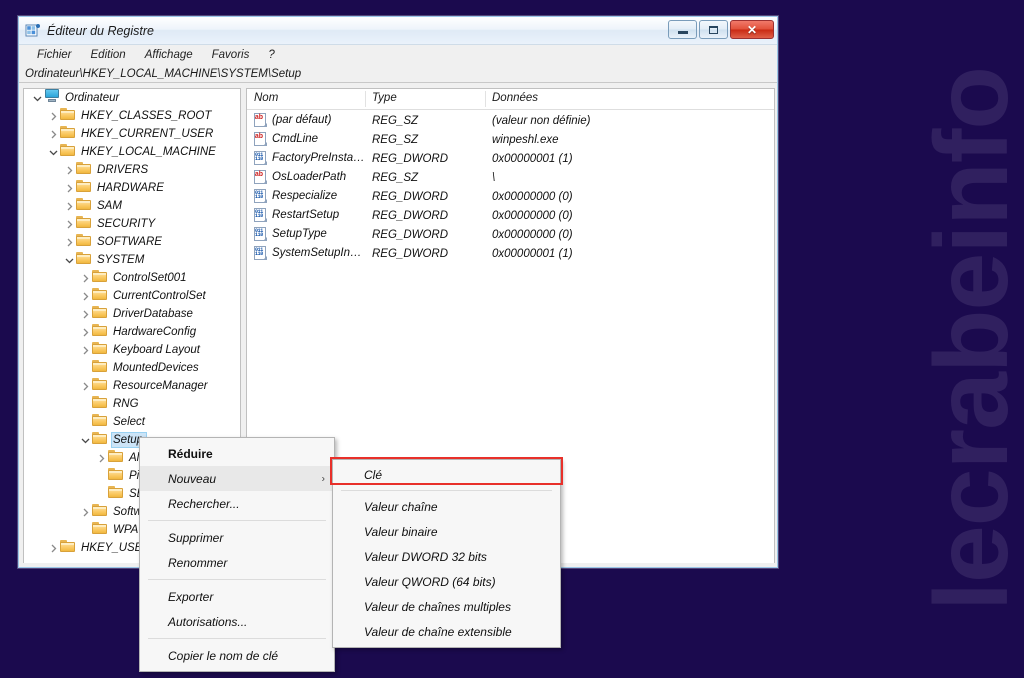 The image size is (1024, 678). I want to click on tree-item-mounteddevices: MountedDevices, so click(132, 368).